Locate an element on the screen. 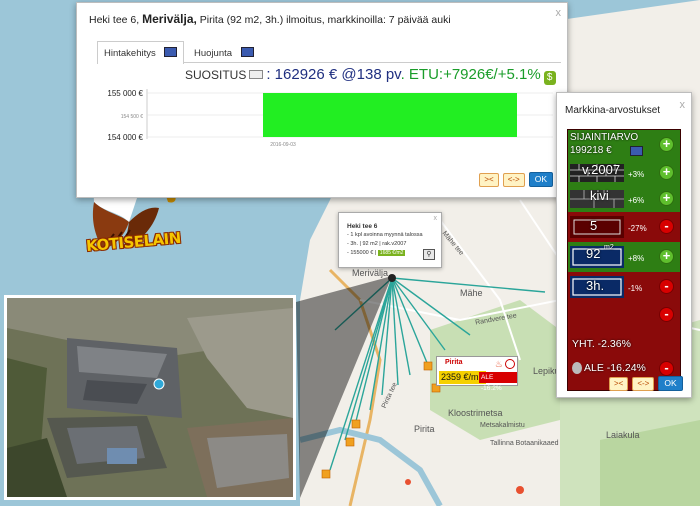 Image resolution: width=700 pixels, height=506 pixels. flame-icon: ♨ is located at coordinates (498, 364).